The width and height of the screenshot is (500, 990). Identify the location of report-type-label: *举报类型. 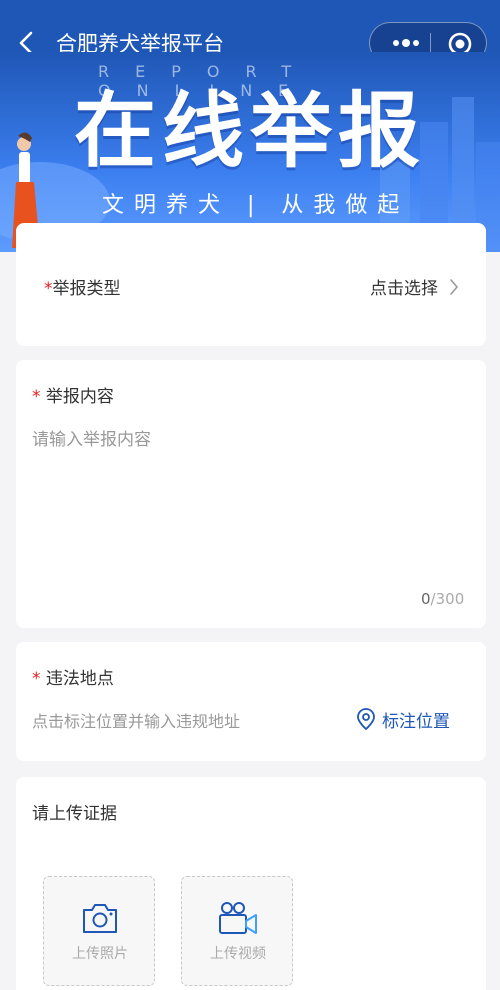
(82, 286).